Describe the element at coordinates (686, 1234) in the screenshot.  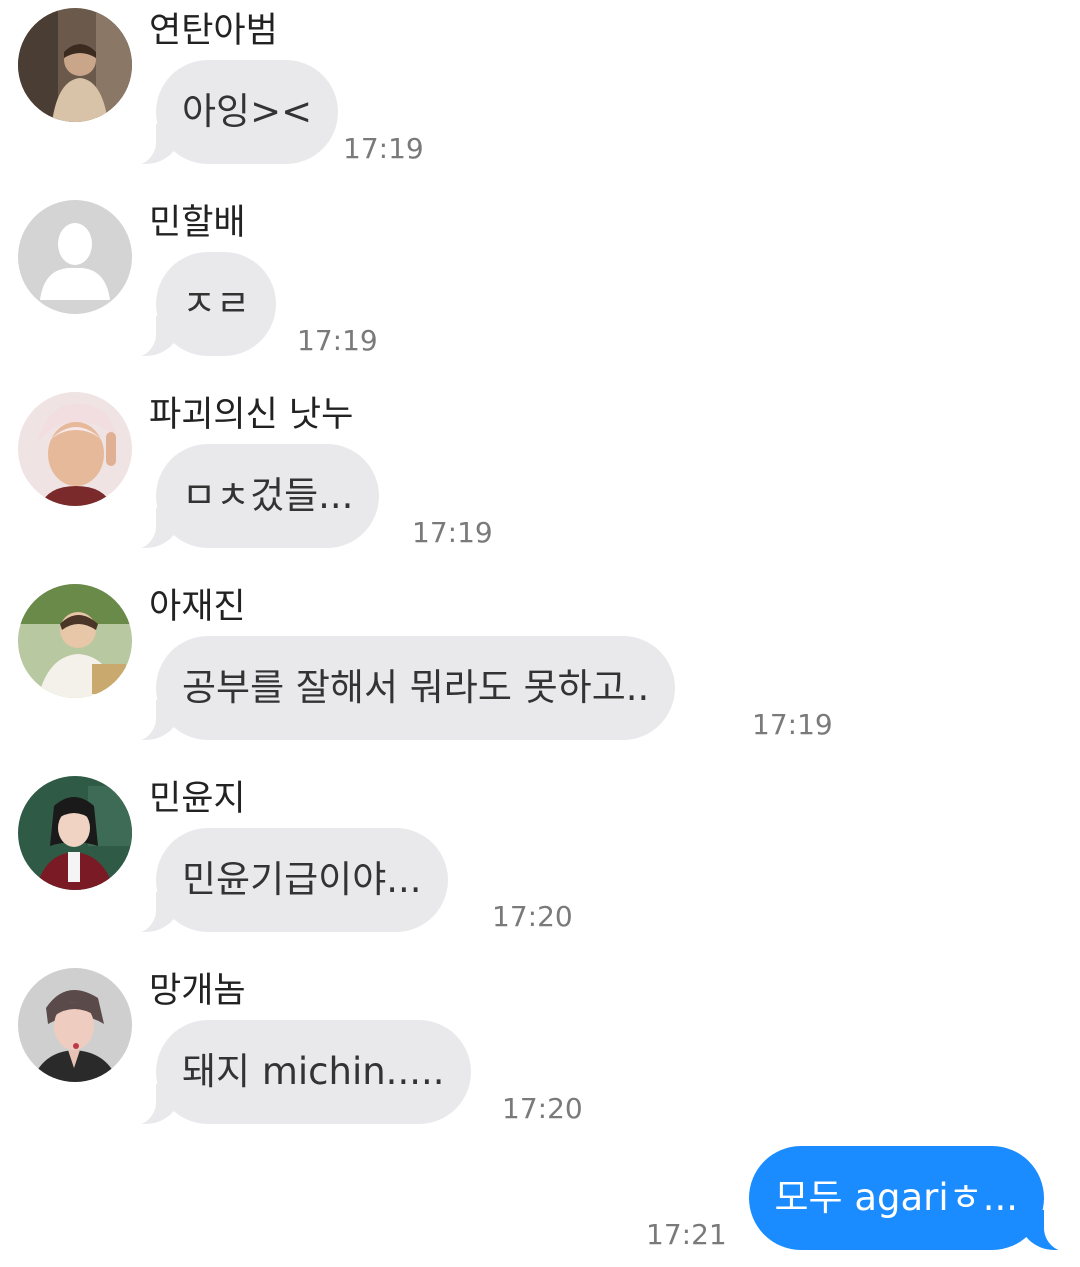
I see `message-time: 17:21` at that location.